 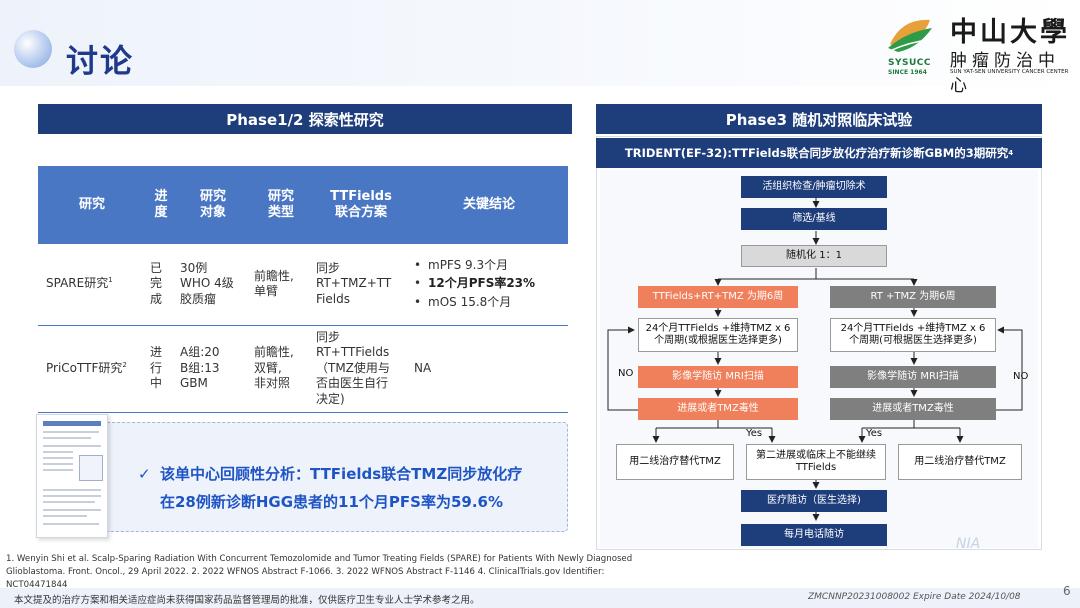 What do you see at coordinates (305, 119) in the screenshot?
I see `left-panel-header: Phase1/2 探索性研究` at bounding box center [305, 119].